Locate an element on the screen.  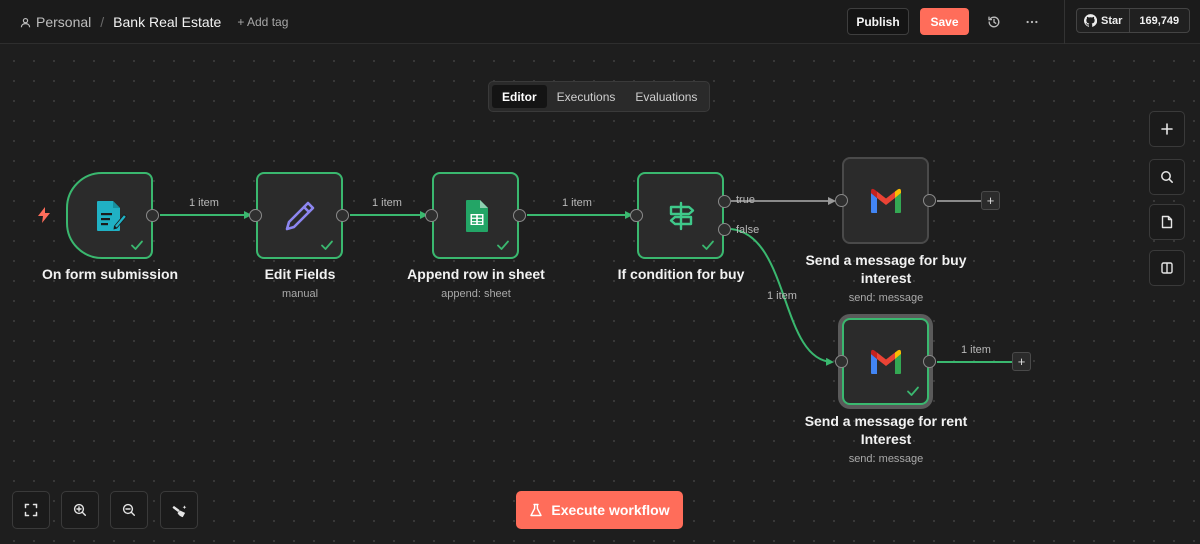
zoom-out-button is located at coordinates (129, 510).